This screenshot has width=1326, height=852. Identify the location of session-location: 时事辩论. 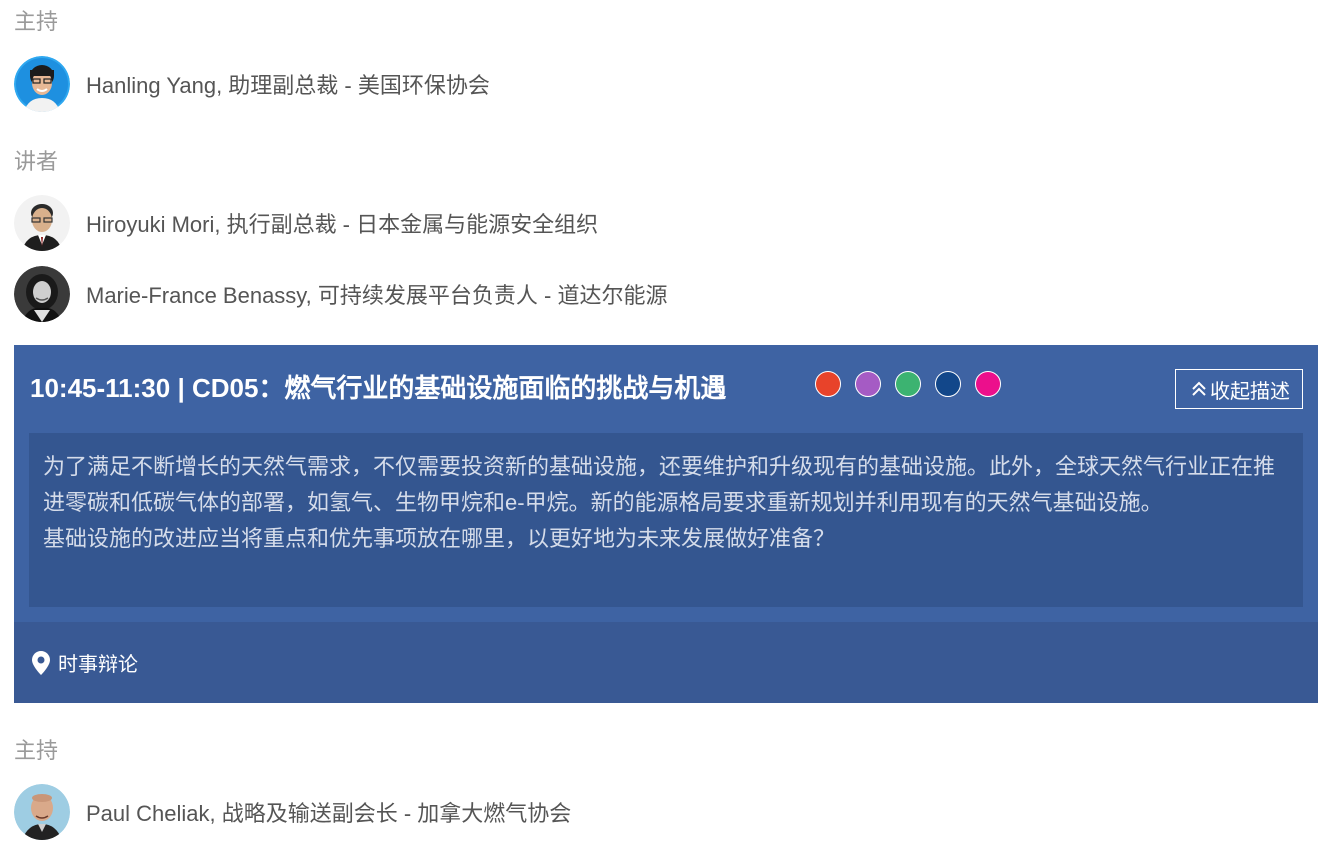
(666, 662).